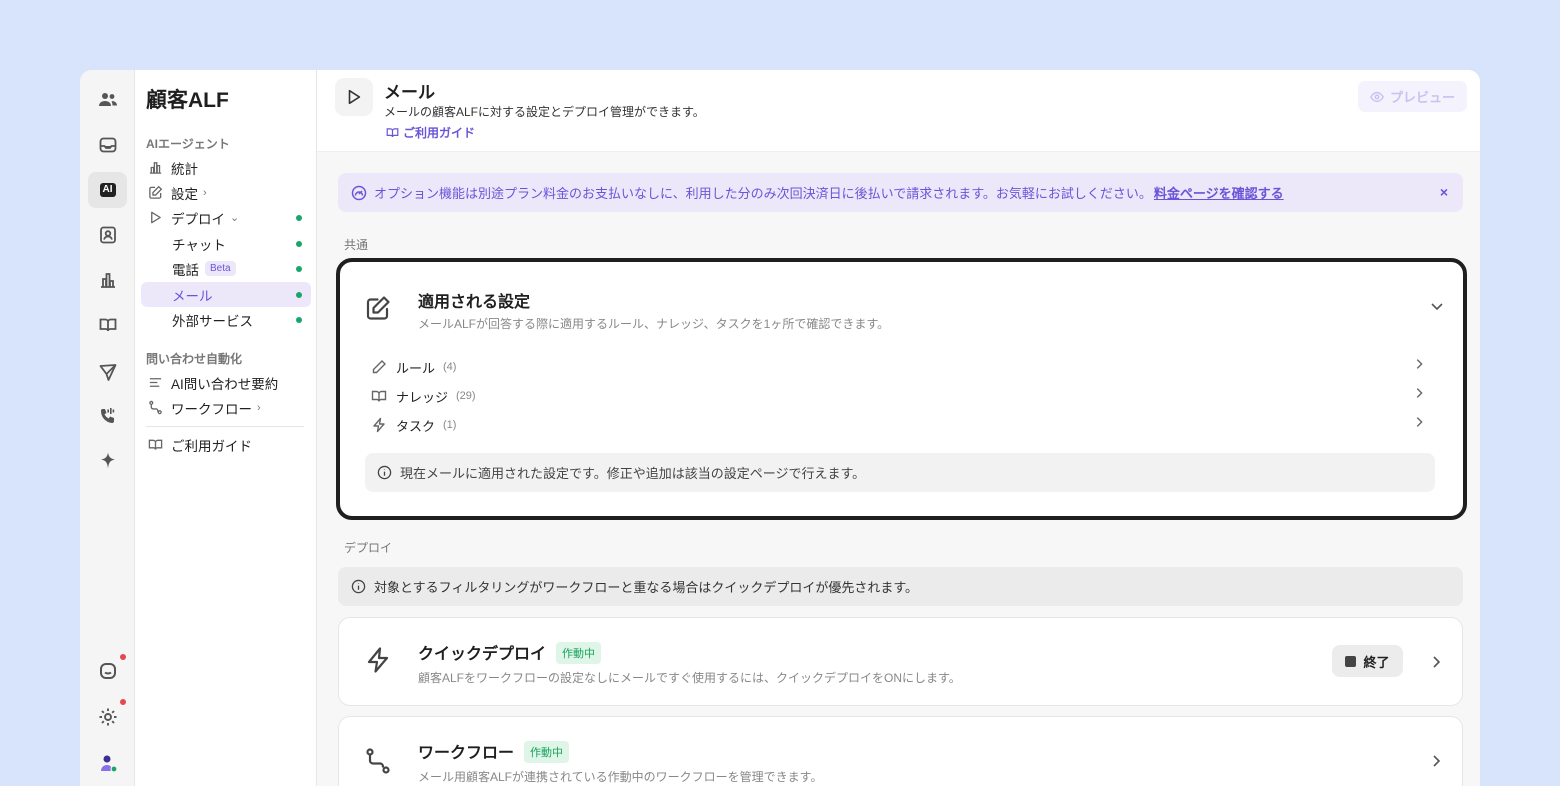  What do you see at coordinates (620, 777) in the screenshot?
I see `workflow-description: メール用顧客ALFが連携されている作動中のワークフローを管理できます。` at bounding box center [620, 777].